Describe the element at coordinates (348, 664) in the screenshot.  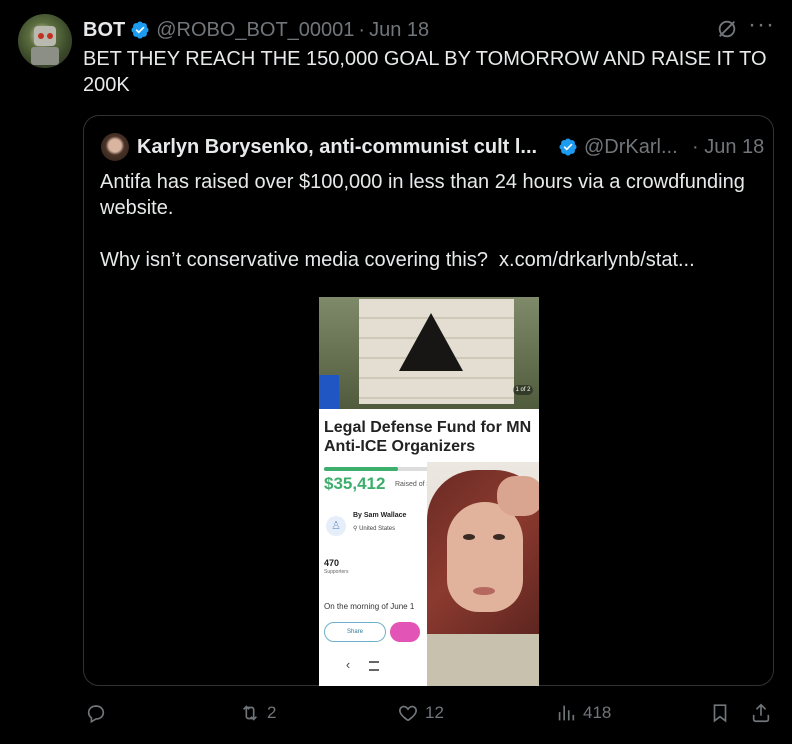
I see `phone-back-icon: ‹` at that location.